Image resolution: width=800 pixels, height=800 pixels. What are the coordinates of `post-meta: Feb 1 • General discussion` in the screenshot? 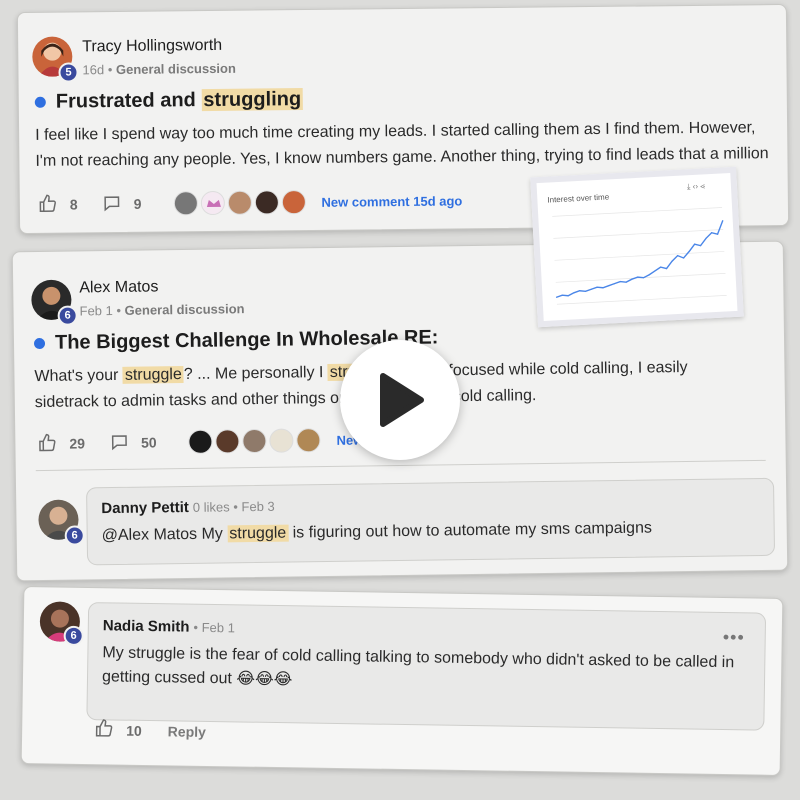 It's located at (162, 310).